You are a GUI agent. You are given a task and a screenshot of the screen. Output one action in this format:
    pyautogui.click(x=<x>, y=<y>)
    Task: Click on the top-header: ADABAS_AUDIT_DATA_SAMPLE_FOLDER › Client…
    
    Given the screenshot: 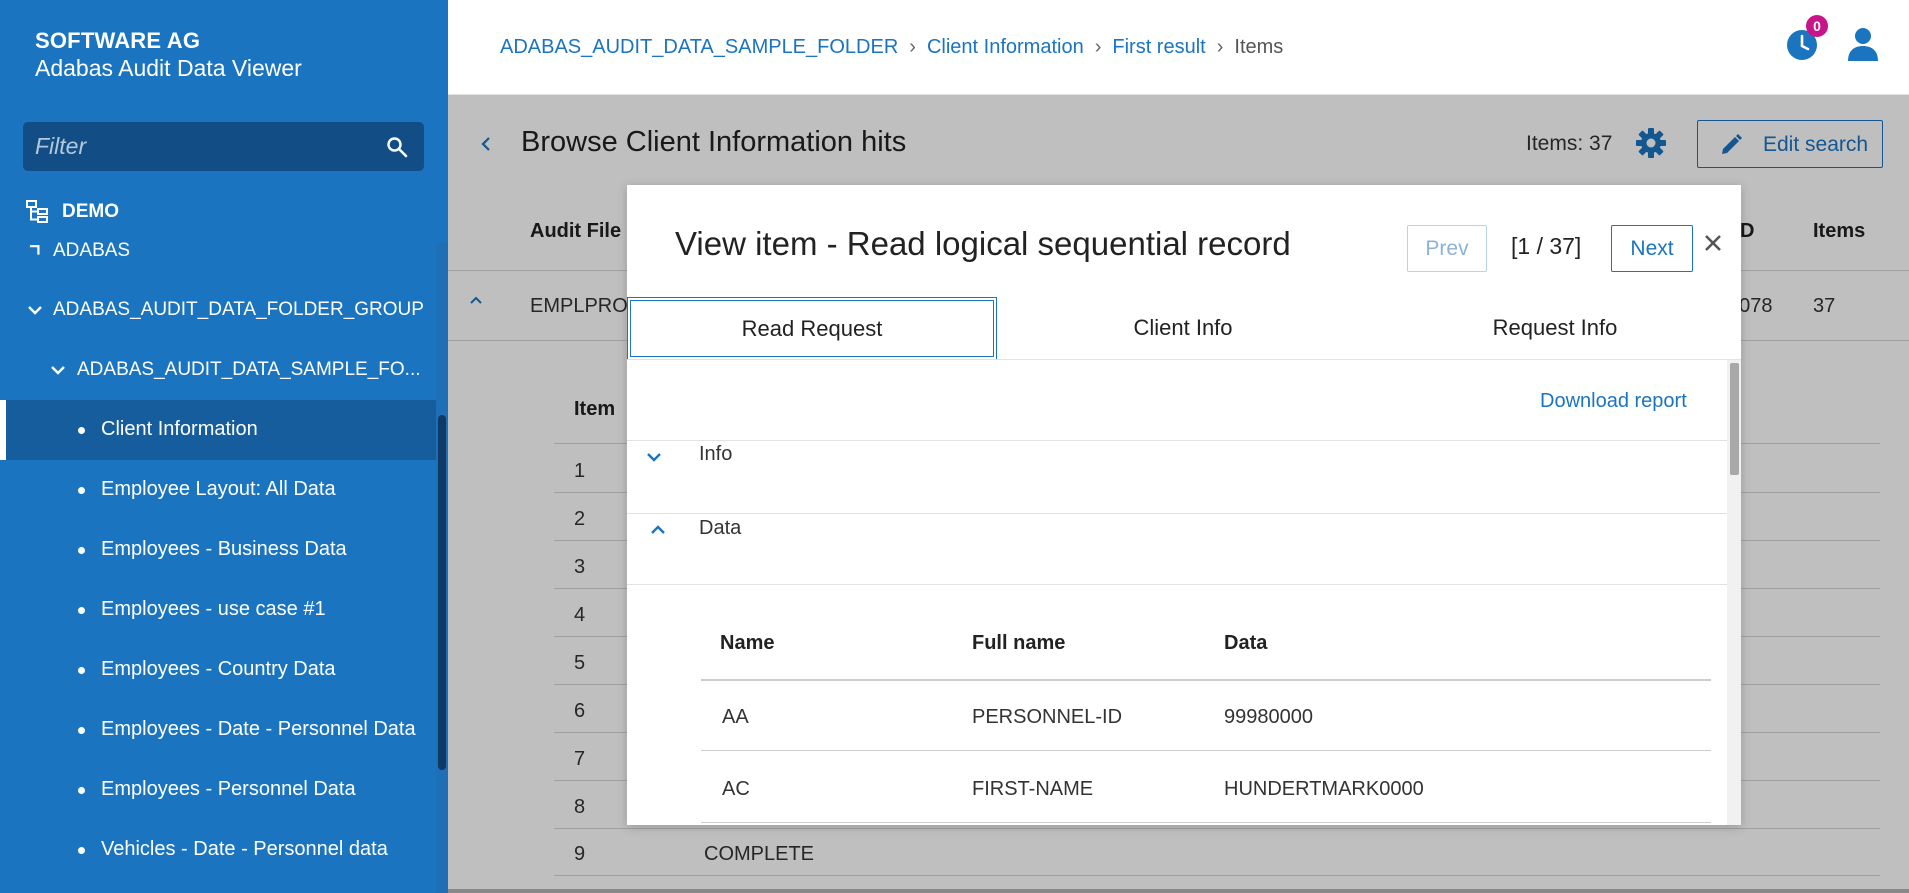 What is the action you would take?
    pyautogui.click(x=1178, y=47)
    